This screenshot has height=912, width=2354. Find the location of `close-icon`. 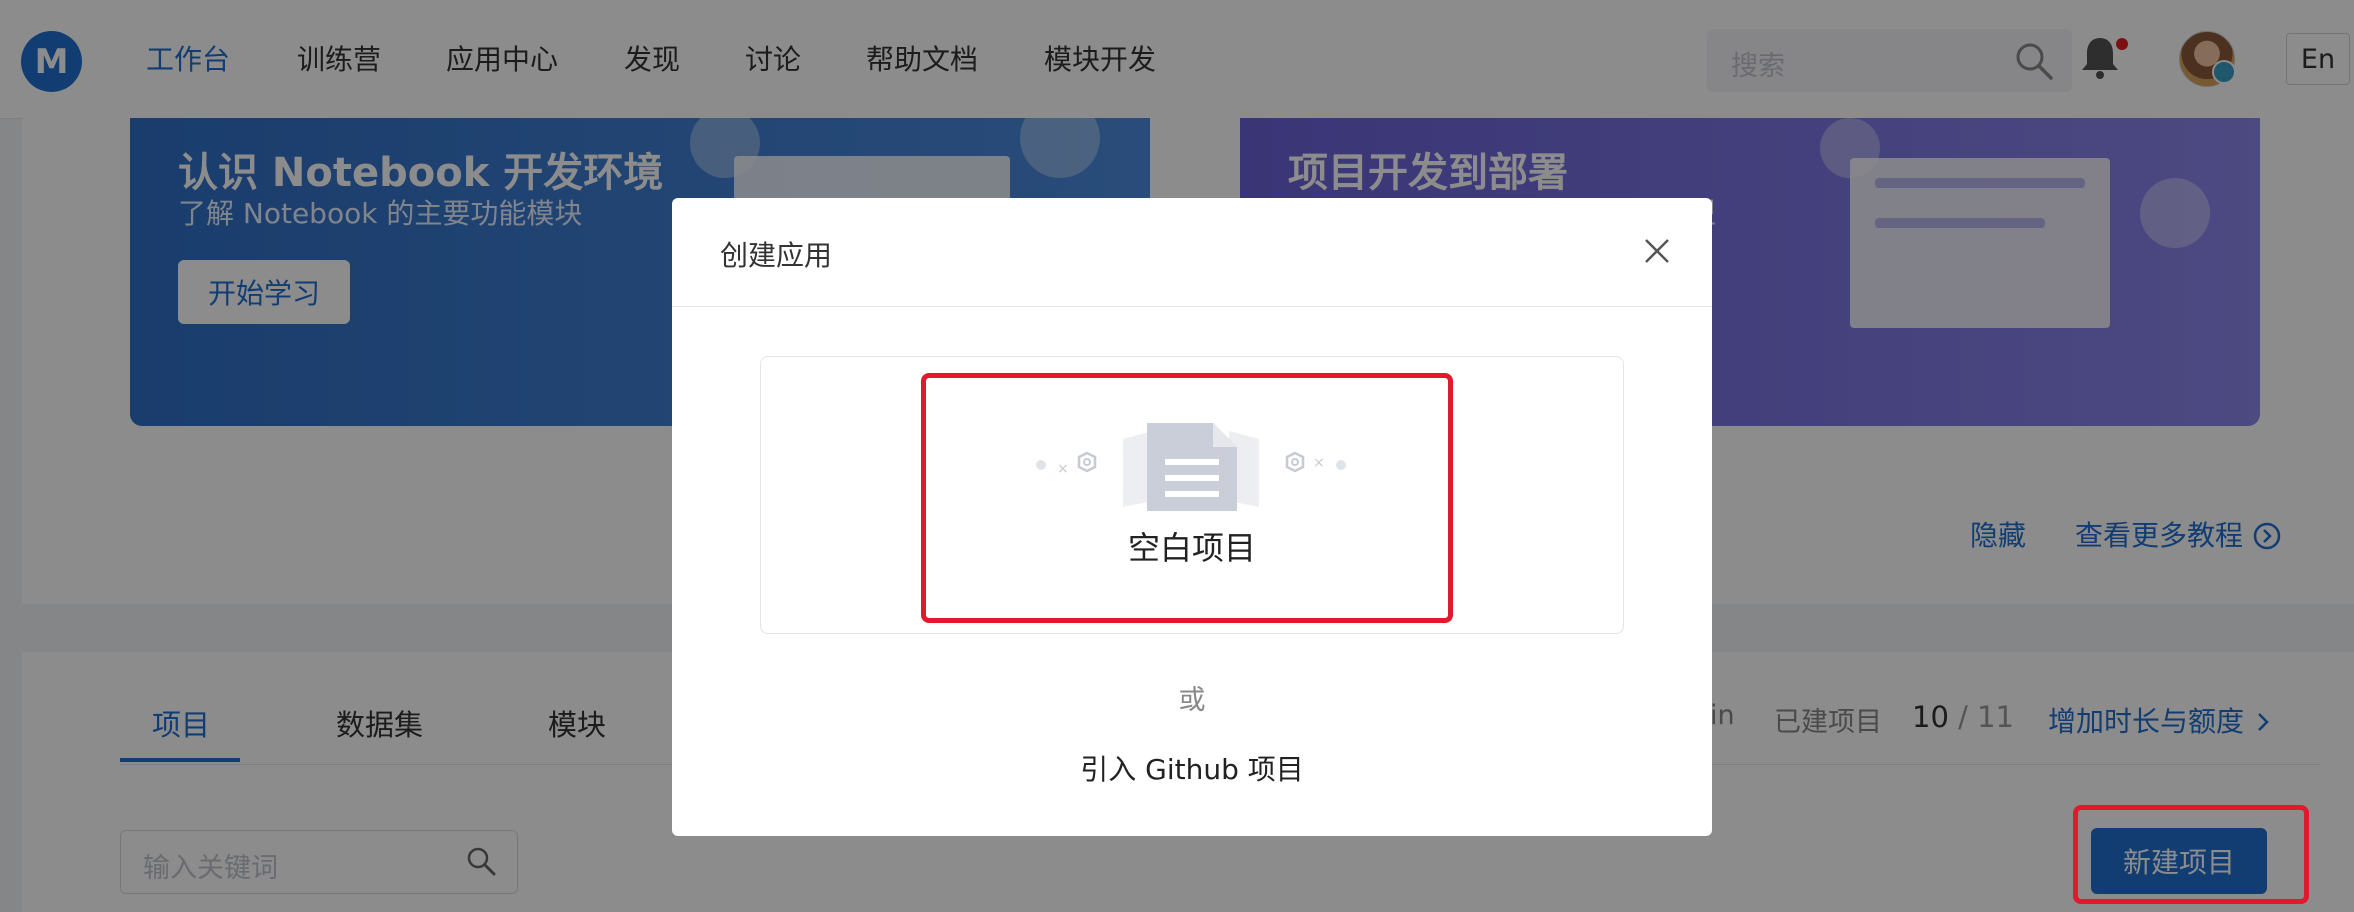

close-icon is located at coordinates (1657, 253).